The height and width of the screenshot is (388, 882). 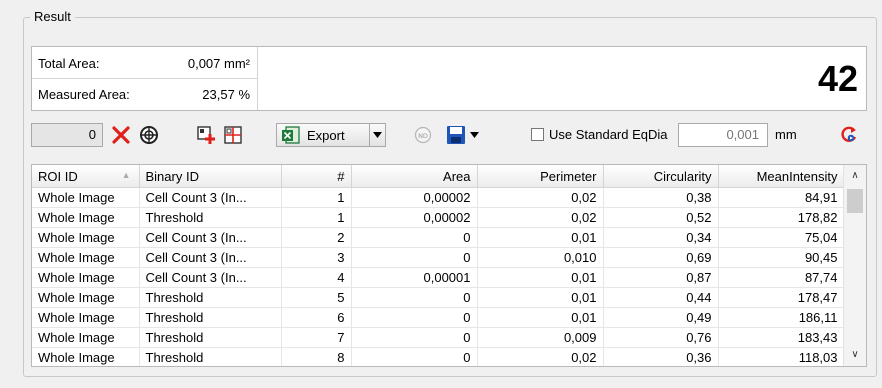 What do you see at coordinates (781, 317) in the screenshot?
I see `table-cell: 186,11` at bounding box center [781, 317].